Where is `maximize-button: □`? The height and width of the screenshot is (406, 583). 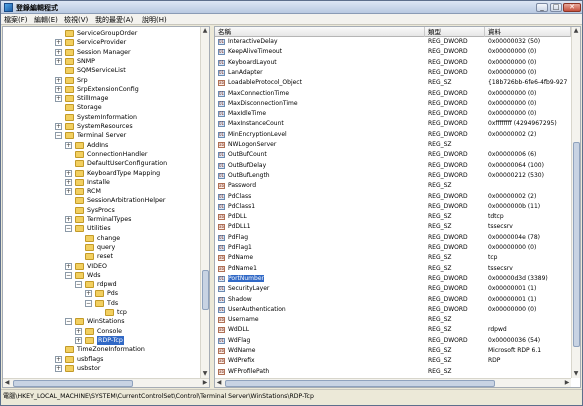 maximize-button: □ is located at coordinates (556, 7).